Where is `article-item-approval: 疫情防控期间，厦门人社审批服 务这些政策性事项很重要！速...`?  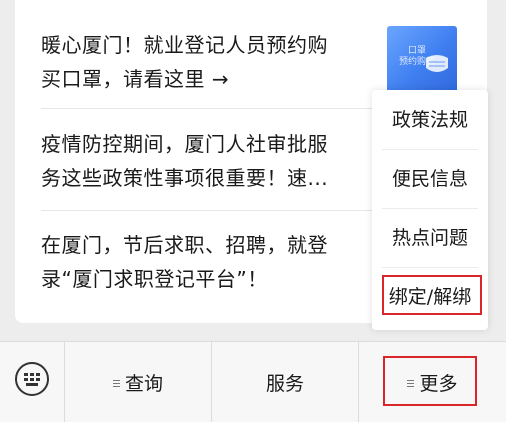
article-item-approval: 疫情防控期间，厦门人社审批服 务这些政策性事项很重要！速... is located at coordinates (209, 161).